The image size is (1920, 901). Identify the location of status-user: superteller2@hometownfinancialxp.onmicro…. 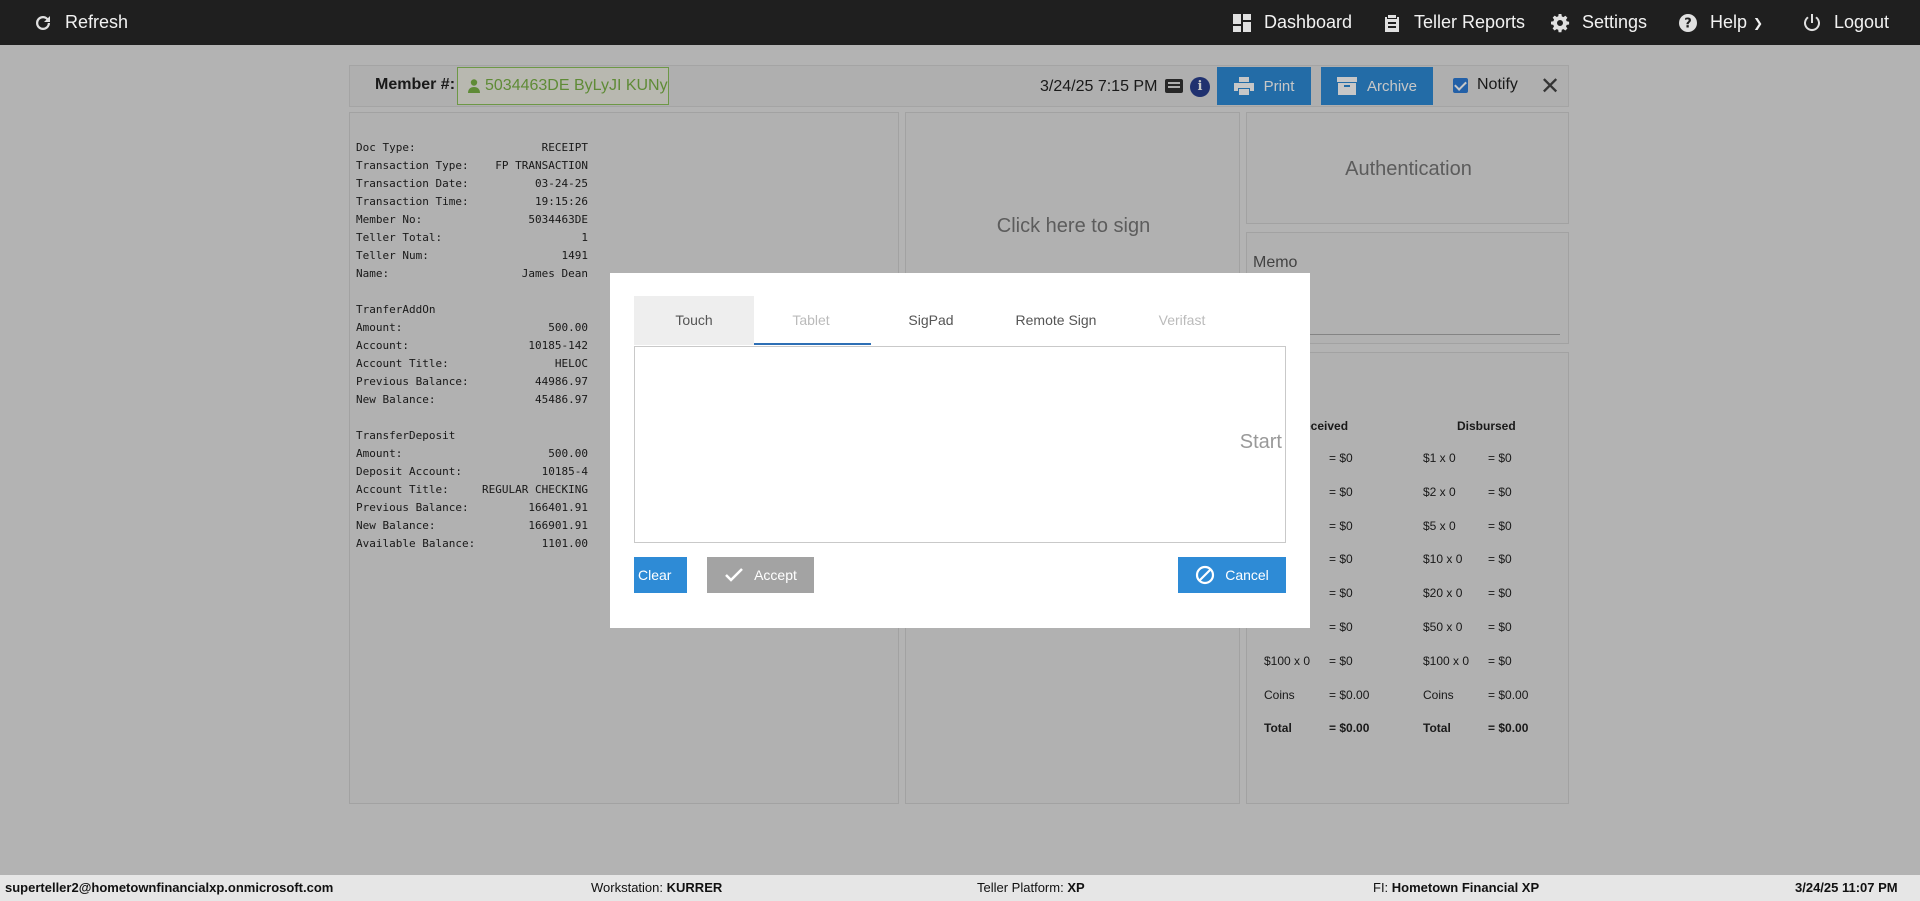
(169, 887).